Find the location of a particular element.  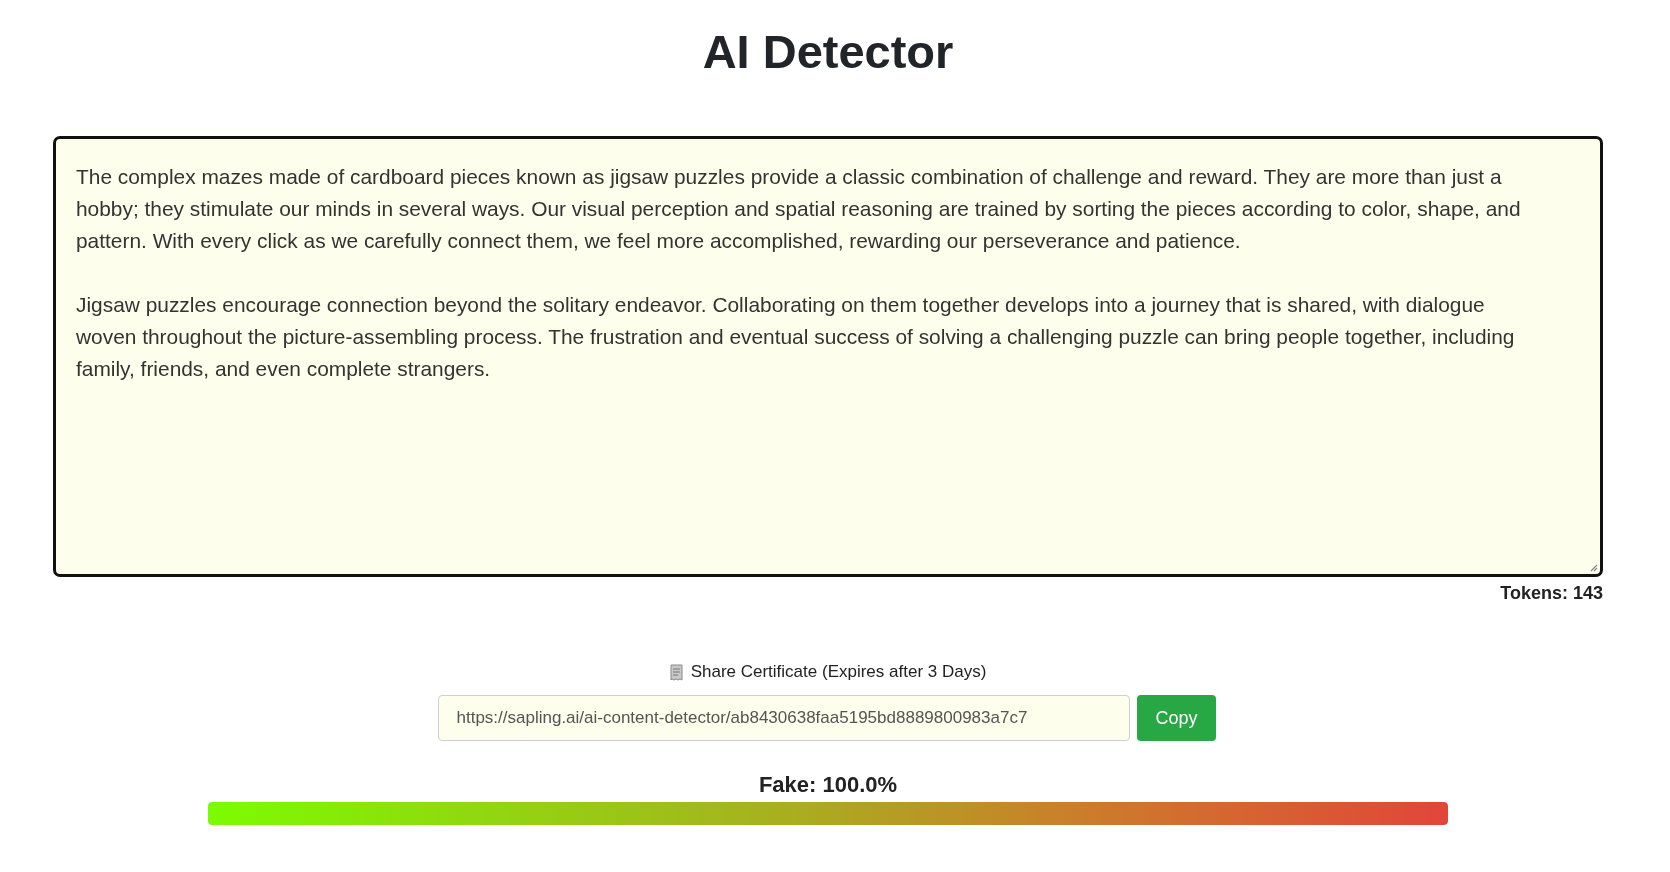

fake-score-label: Fake: 100.0% is located at coordinates (828, 785).